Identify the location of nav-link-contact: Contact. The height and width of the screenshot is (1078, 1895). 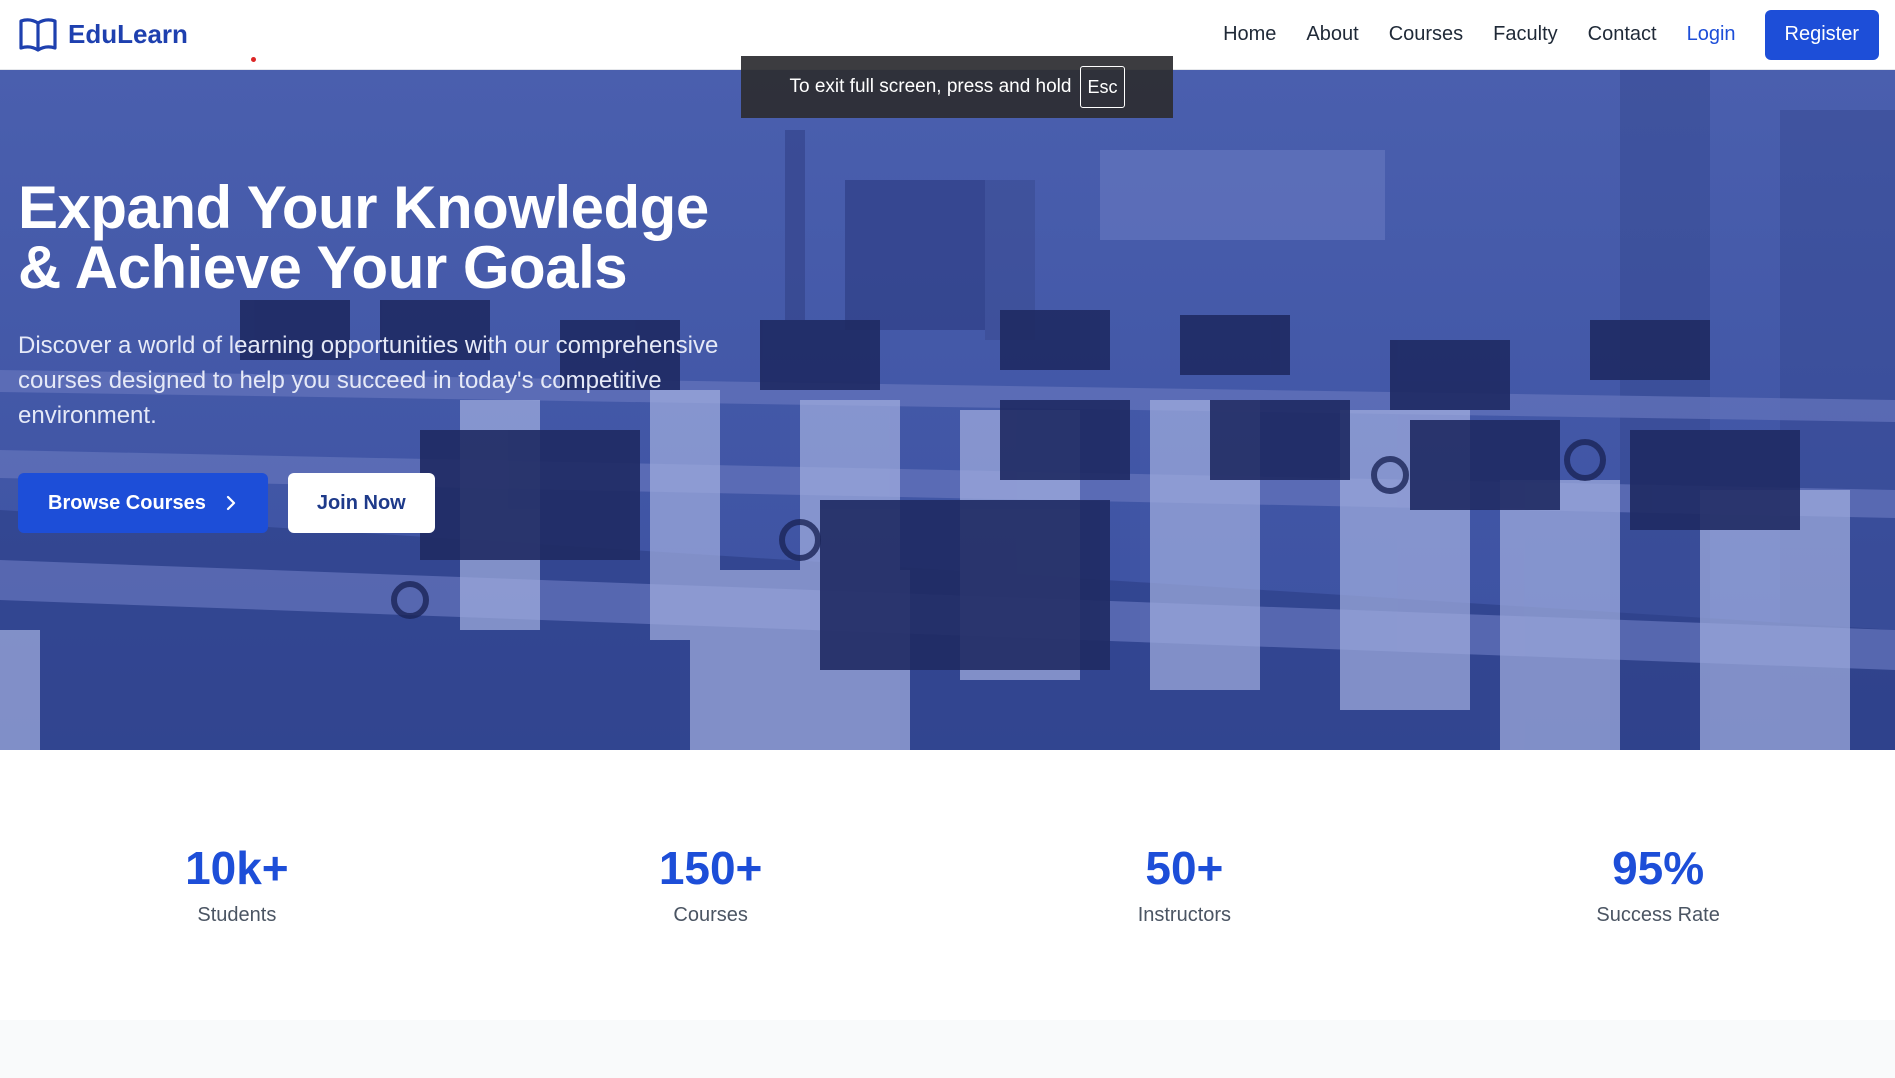
(1622, 34).